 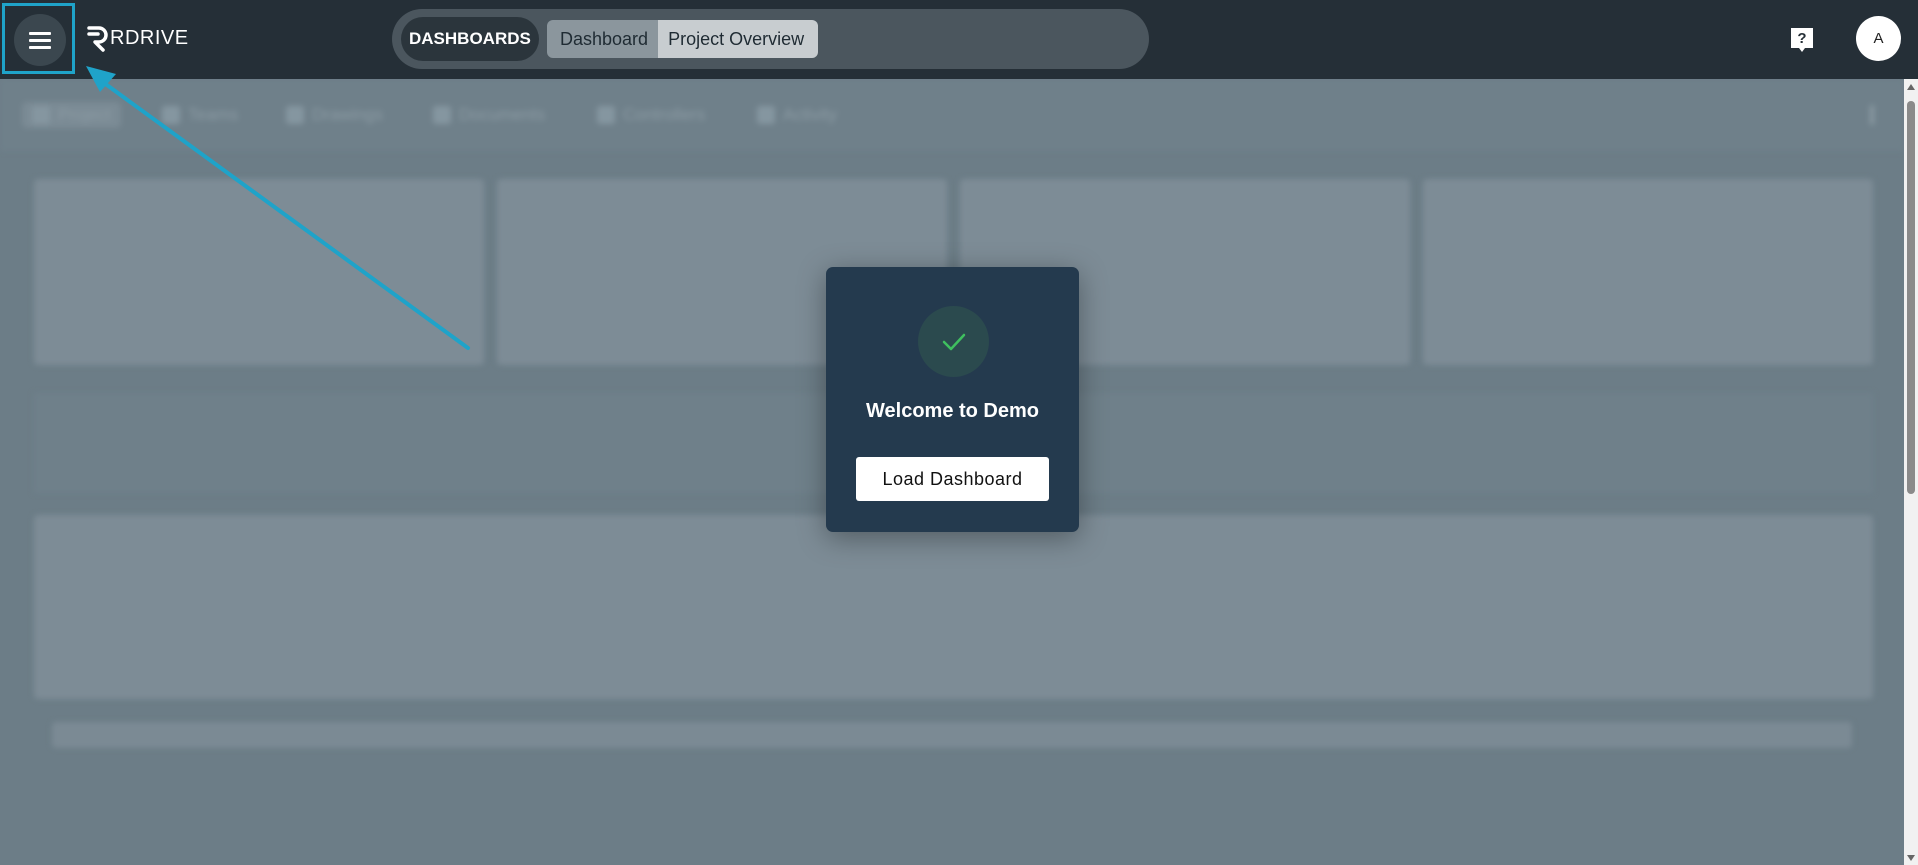 What do you see at coordinates (213, 114) in the screenshot?
I see `toolbar-item-label: Teams` at bounding box center [213, 114].